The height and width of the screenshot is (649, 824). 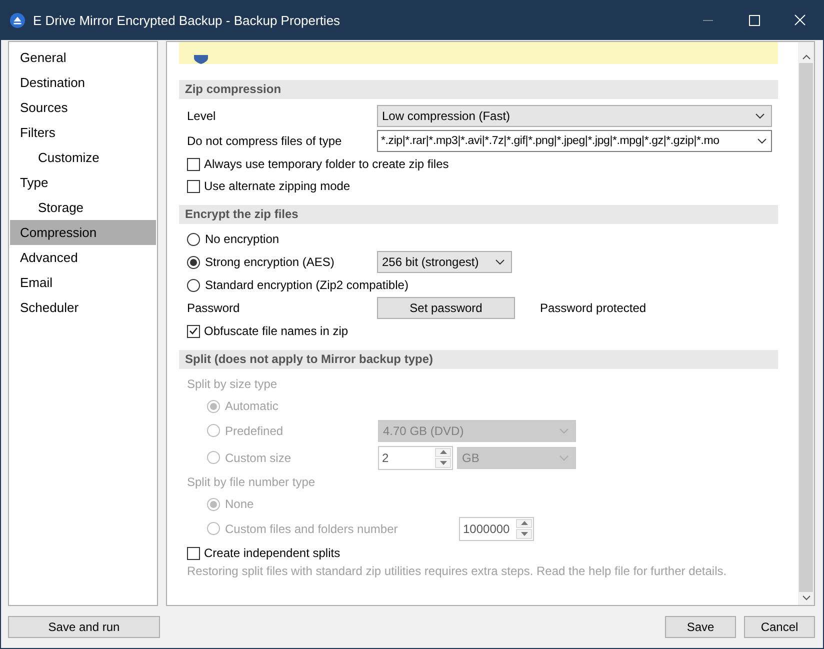 What do you see at coordinates (806, 57) in the screenshot?
I see `scroll-up-icon` at bounding box center [806, 57].